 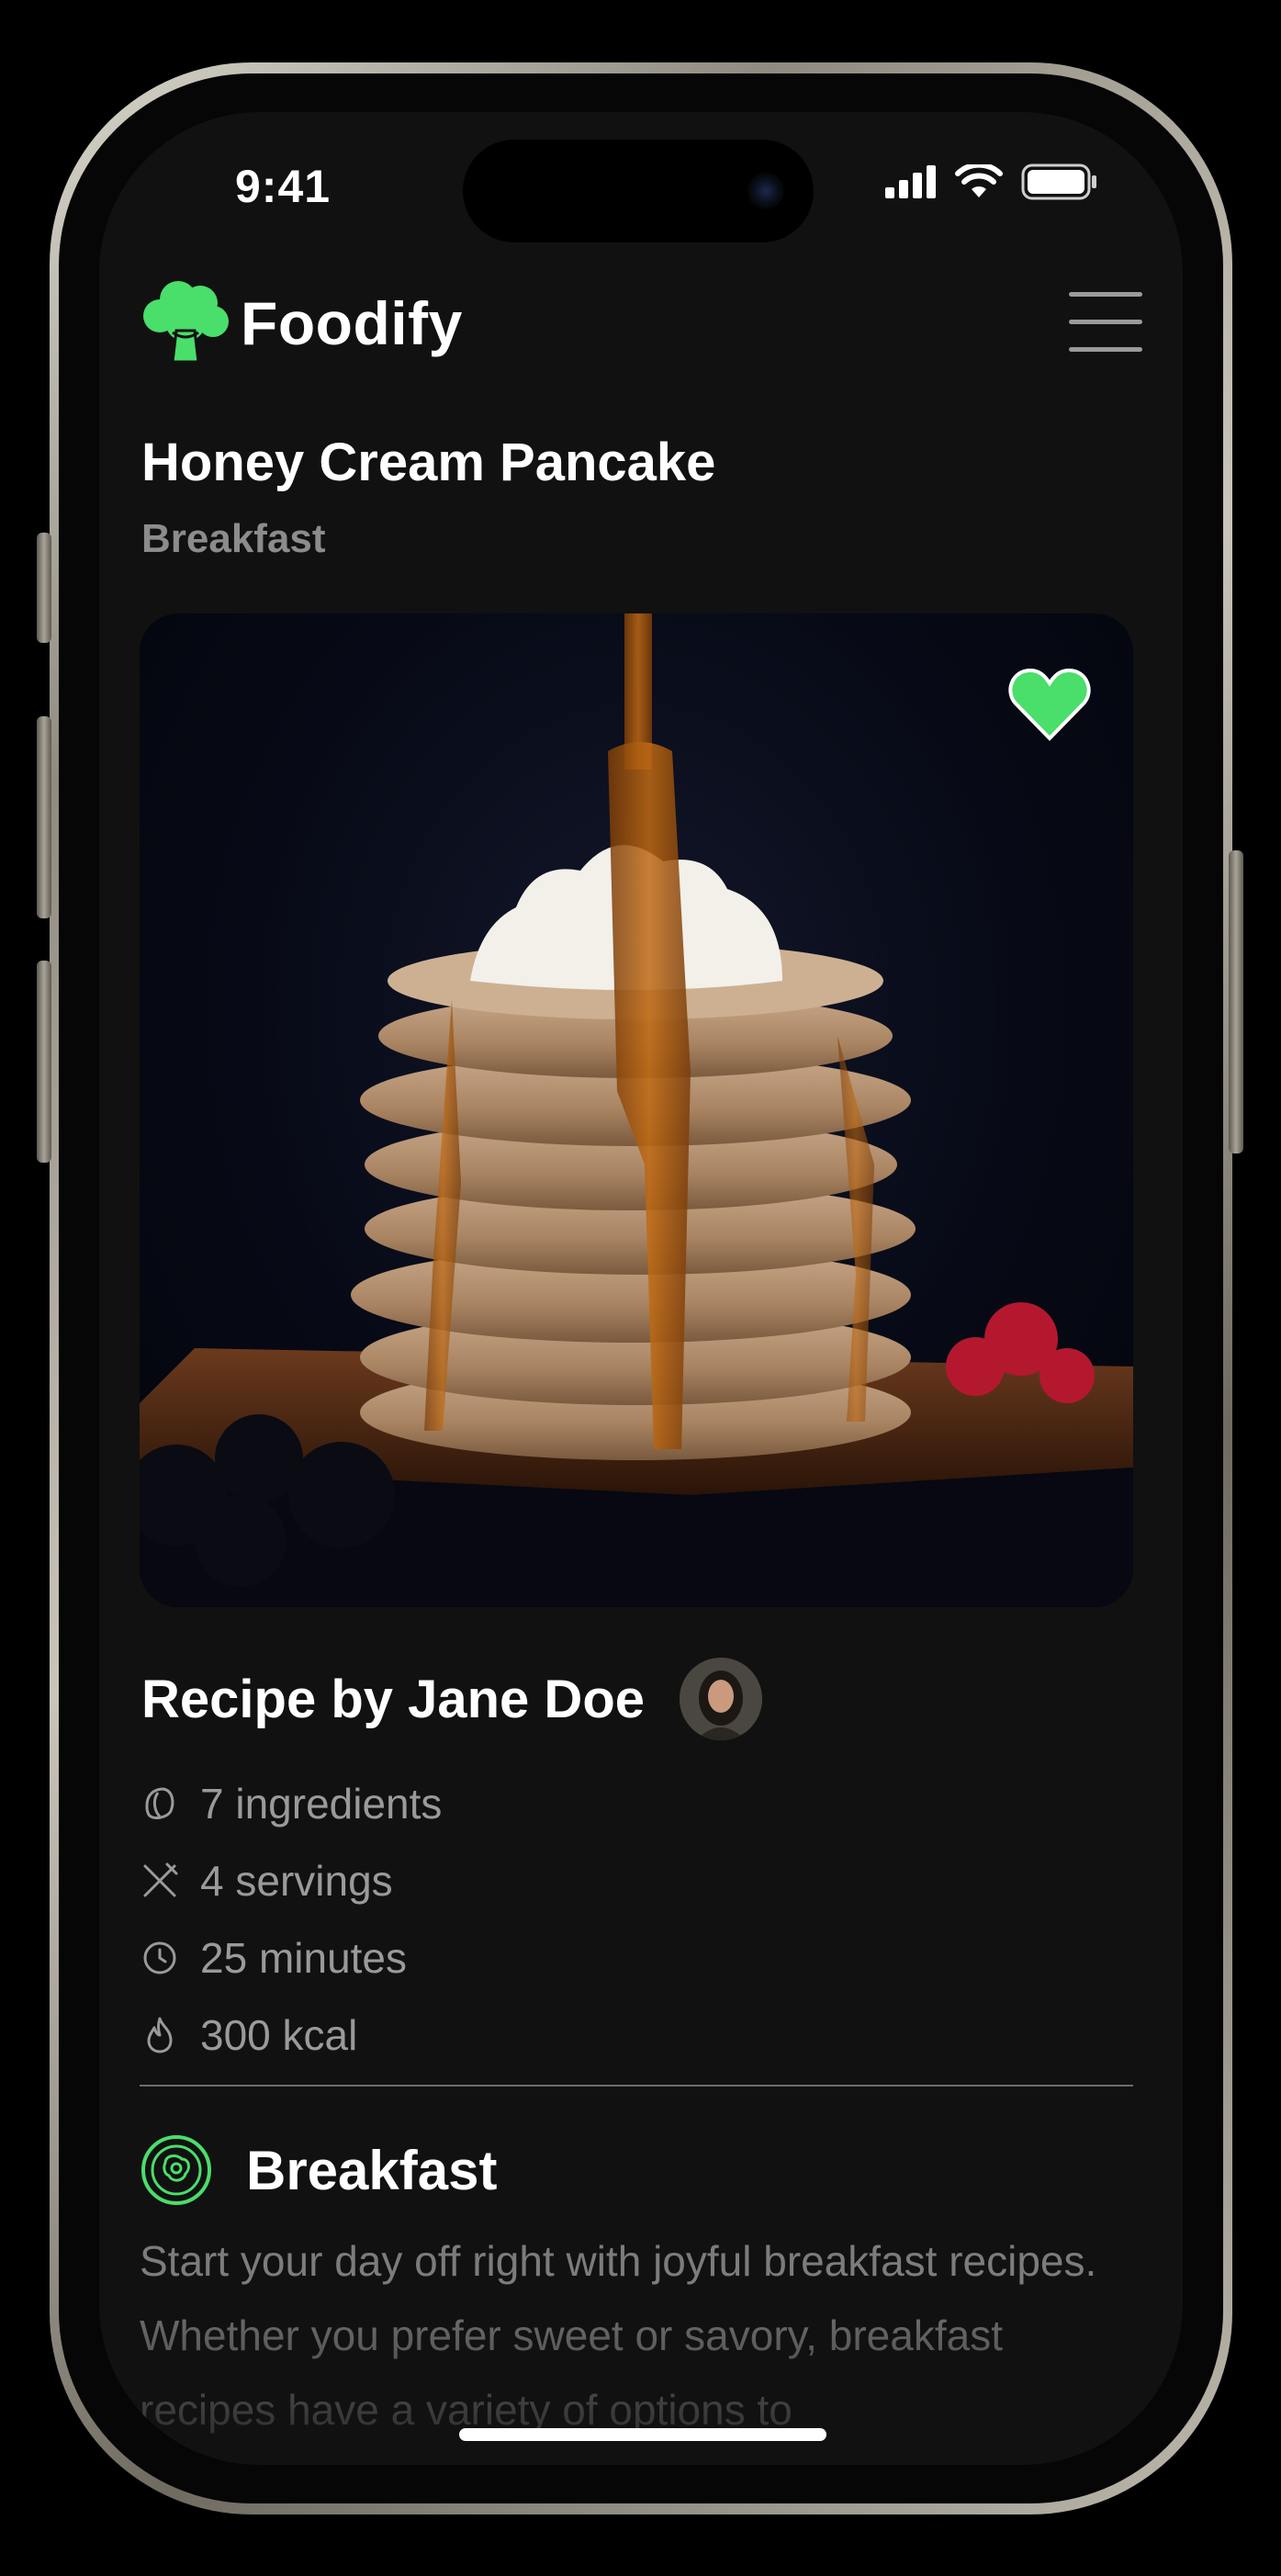 I want to click on author-avatar-image, so click(x=721, y=1699).